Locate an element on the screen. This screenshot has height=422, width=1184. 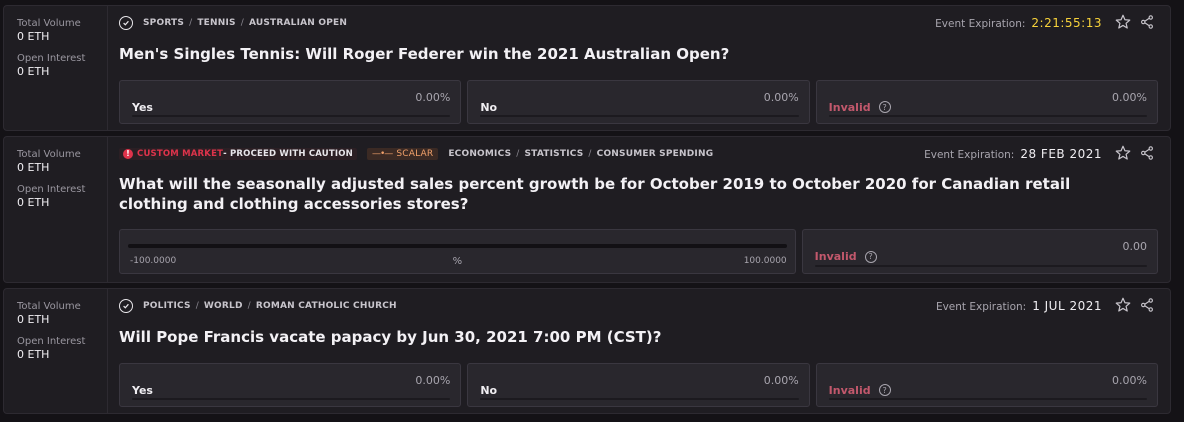
scalar-label: SCALAR is located at coordinates (415, 154).